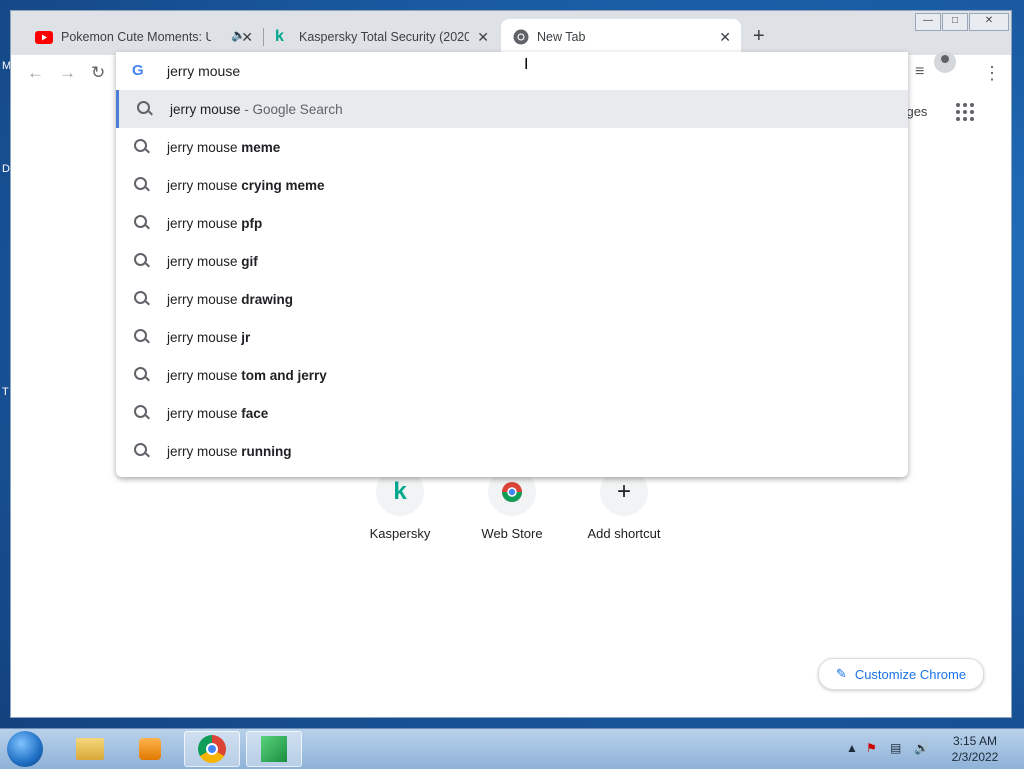 This screenshot has height=769, width=1024. I want to click on minimize-button: —, so click(928, 22).